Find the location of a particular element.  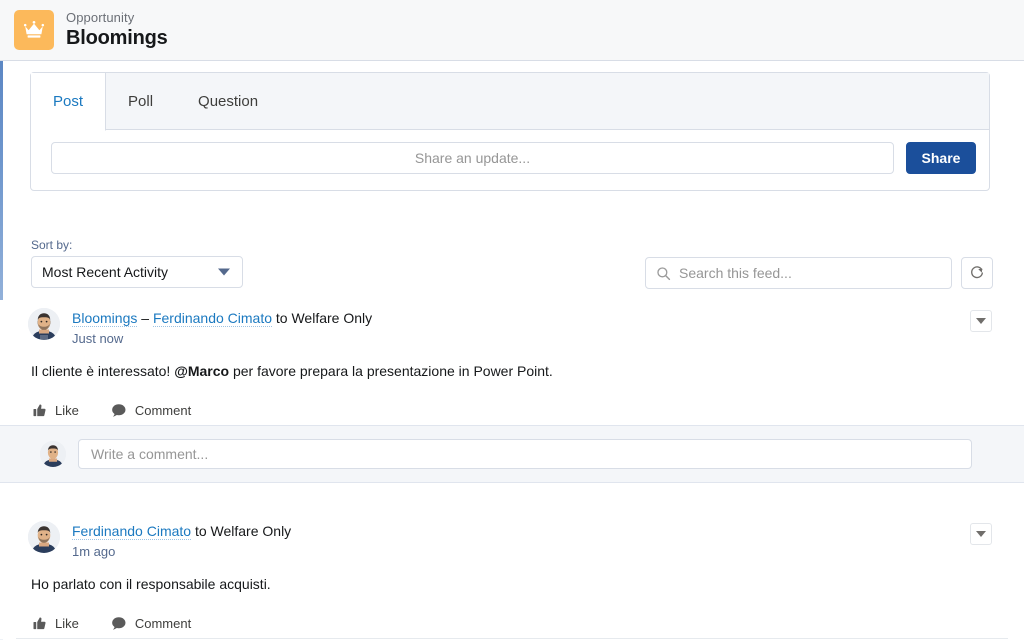

tab-post: Post is located at coordinates (69, 102).